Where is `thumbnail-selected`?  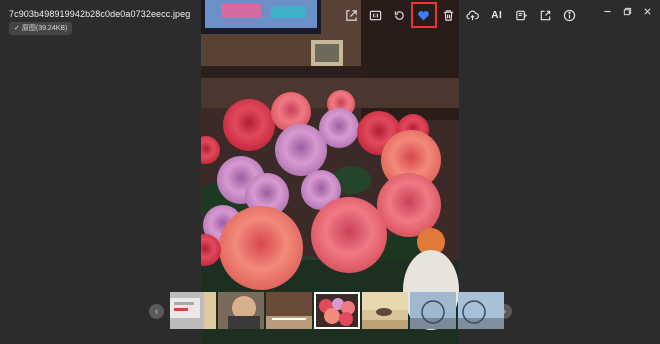 thumbnail-selected is located at coordinates (337, 310).